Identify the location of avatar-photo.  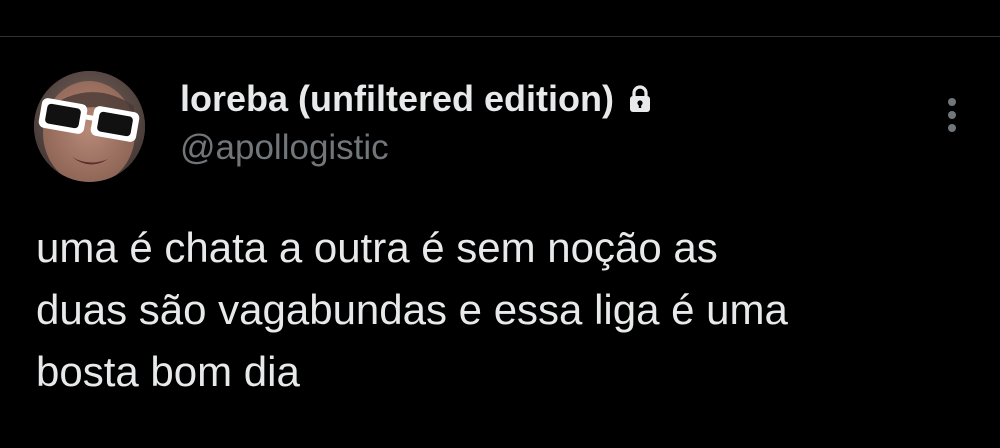
(89, 126).